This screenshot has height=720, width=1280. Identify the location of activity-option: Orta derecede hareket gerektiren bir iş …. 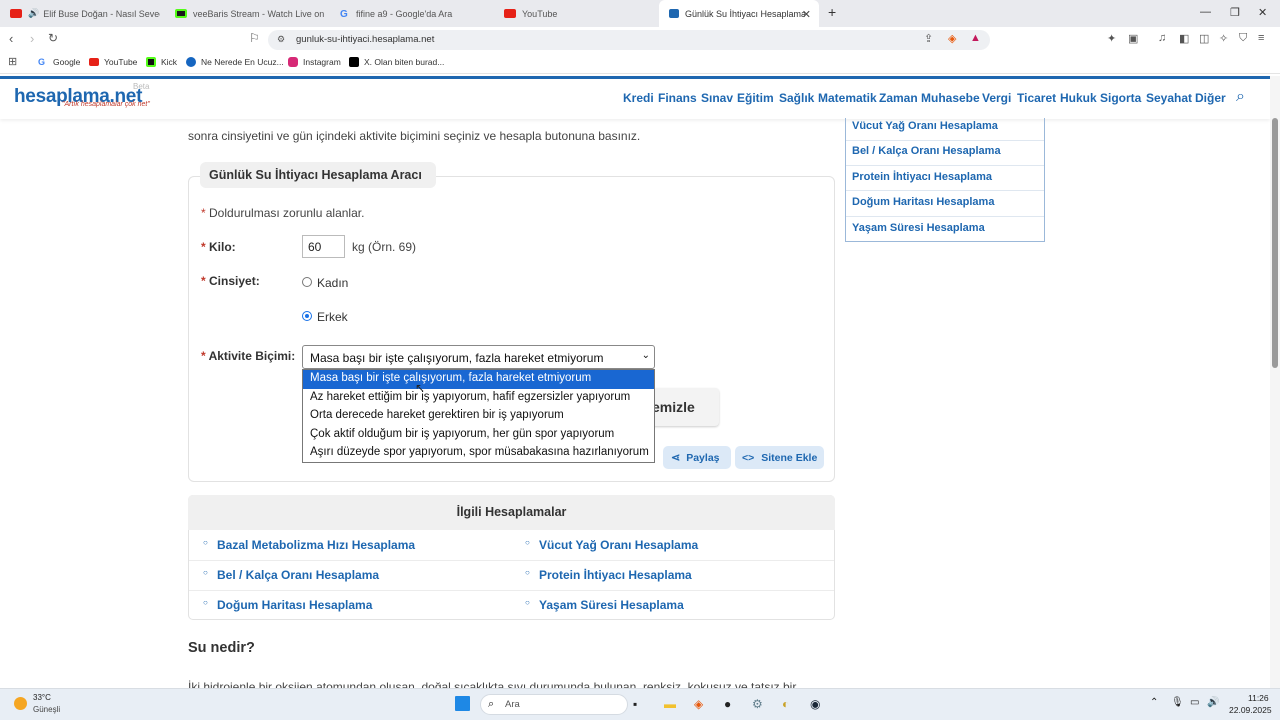
(478, 416).